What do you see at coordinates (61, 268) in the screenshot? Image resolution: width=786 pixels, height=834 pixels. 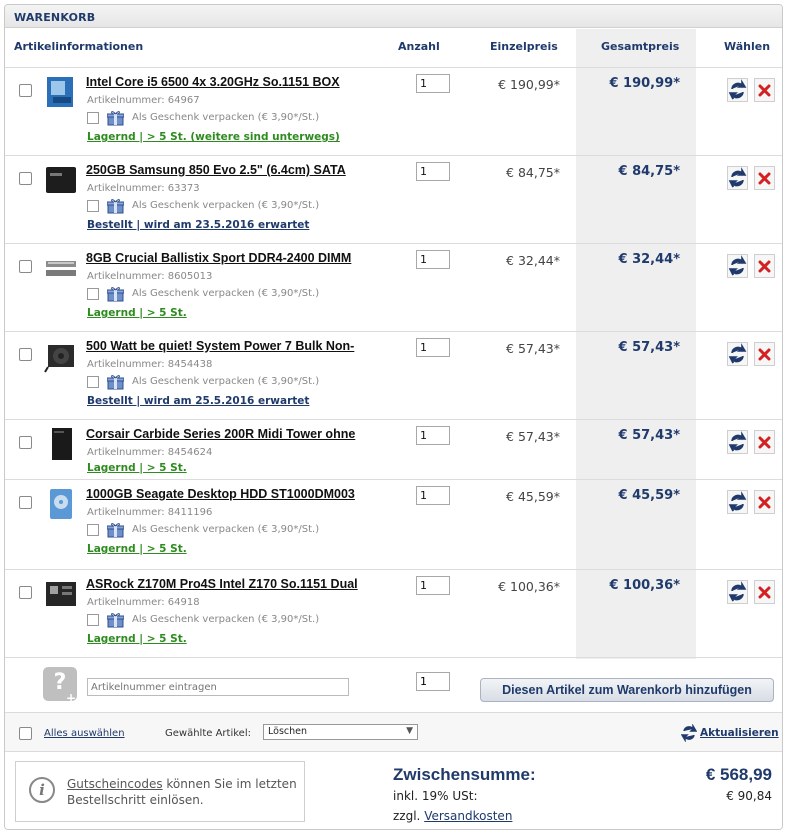 I see `ram-icon` at bounding box center [61, 268].